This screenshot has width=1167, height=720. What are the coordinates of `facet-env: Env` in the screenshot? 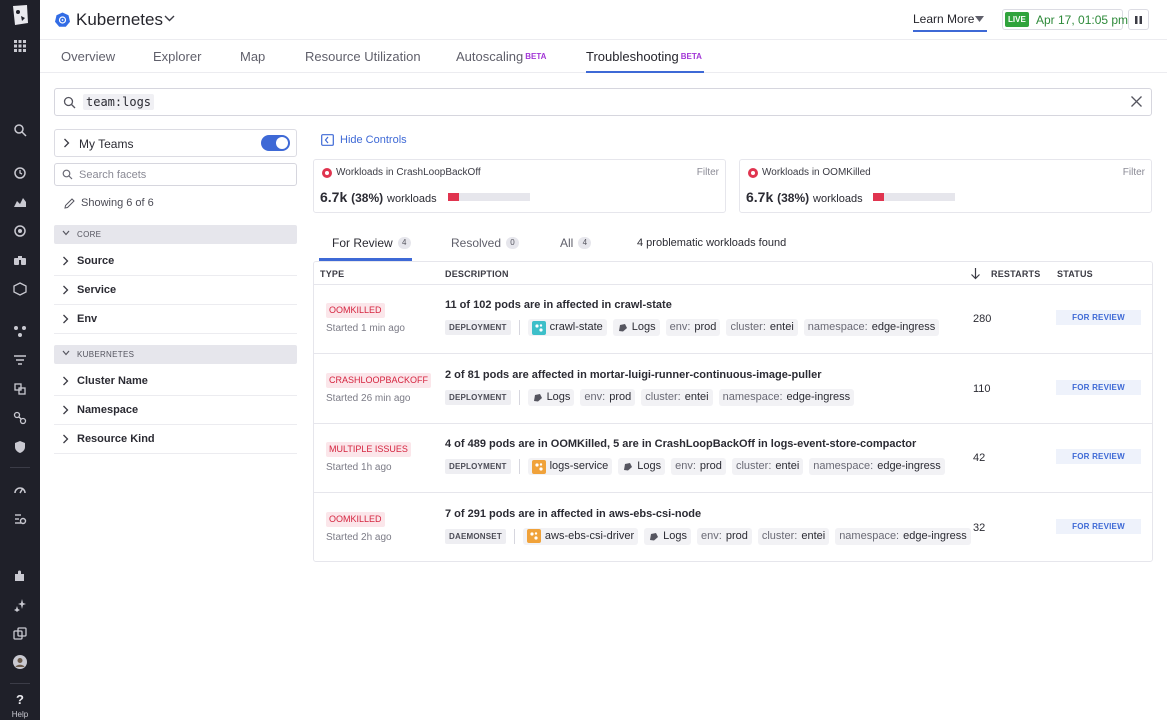 It's located at (175, 319).